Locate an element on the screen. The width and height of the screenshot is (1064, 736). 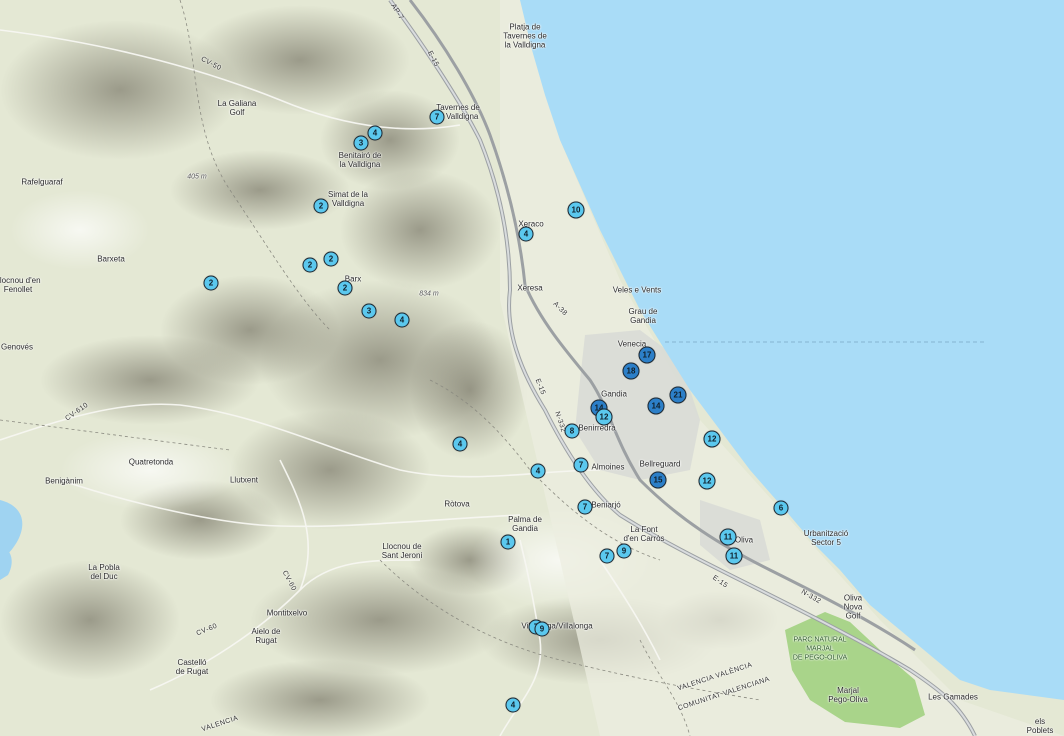
cluster-marker: 6 is located at coordinates (781, 508).